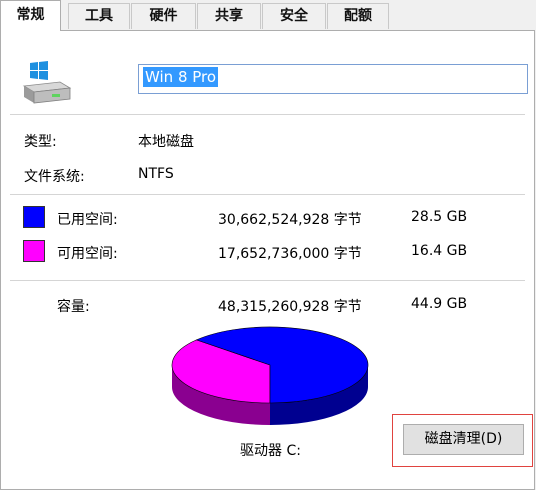 The height and width of the screenshot is (490, 536). Describe the element at coordinates (30, 15) in the screenshot. I see `tab-general: 常规` at that location.